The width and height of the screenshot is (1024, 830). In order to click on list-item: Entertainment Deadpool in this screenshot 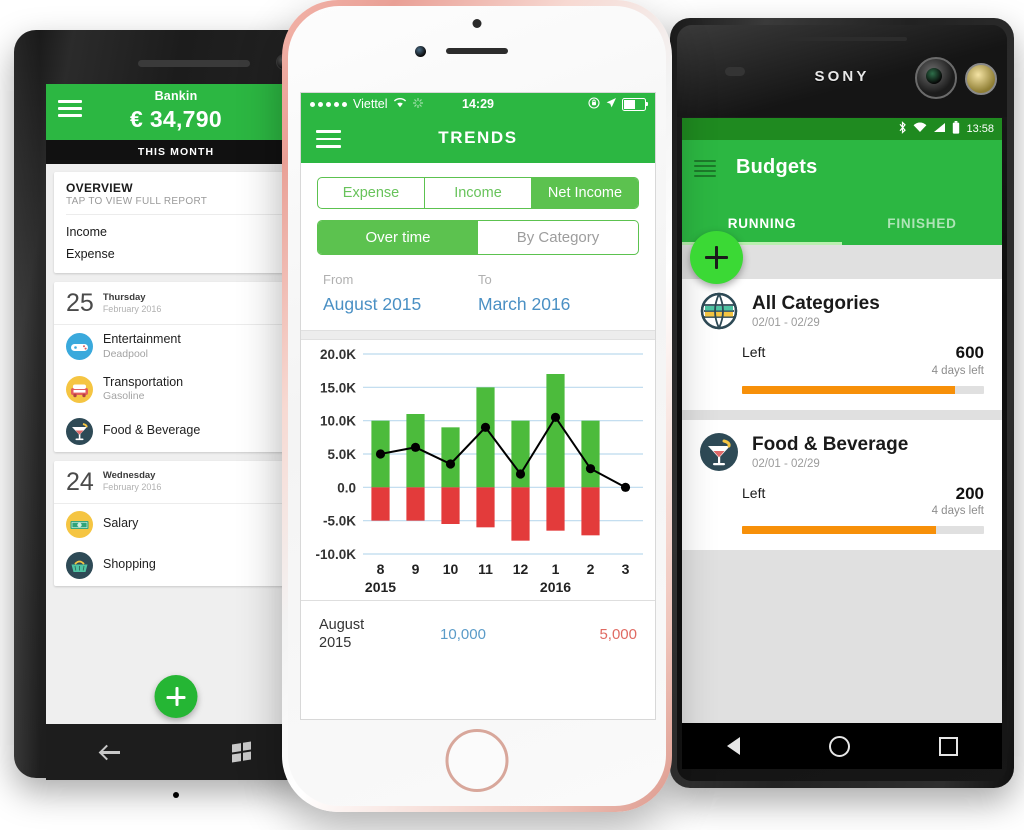, I will do `click(176, 346)`.